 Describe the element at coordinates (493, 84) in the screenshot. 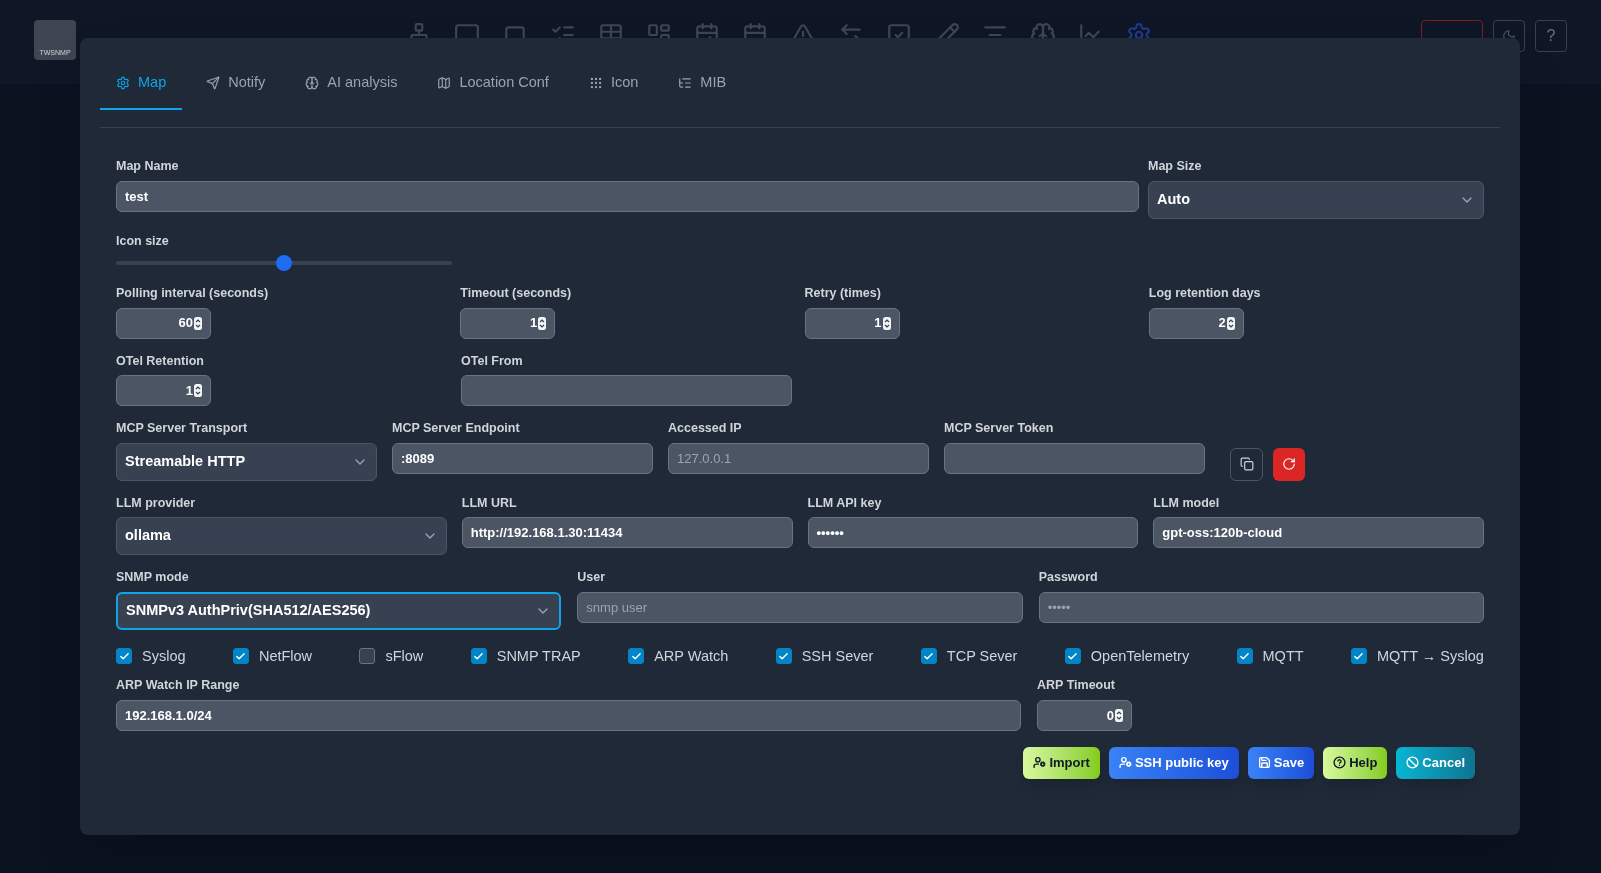

I see `tab: Location Conf` at that location.